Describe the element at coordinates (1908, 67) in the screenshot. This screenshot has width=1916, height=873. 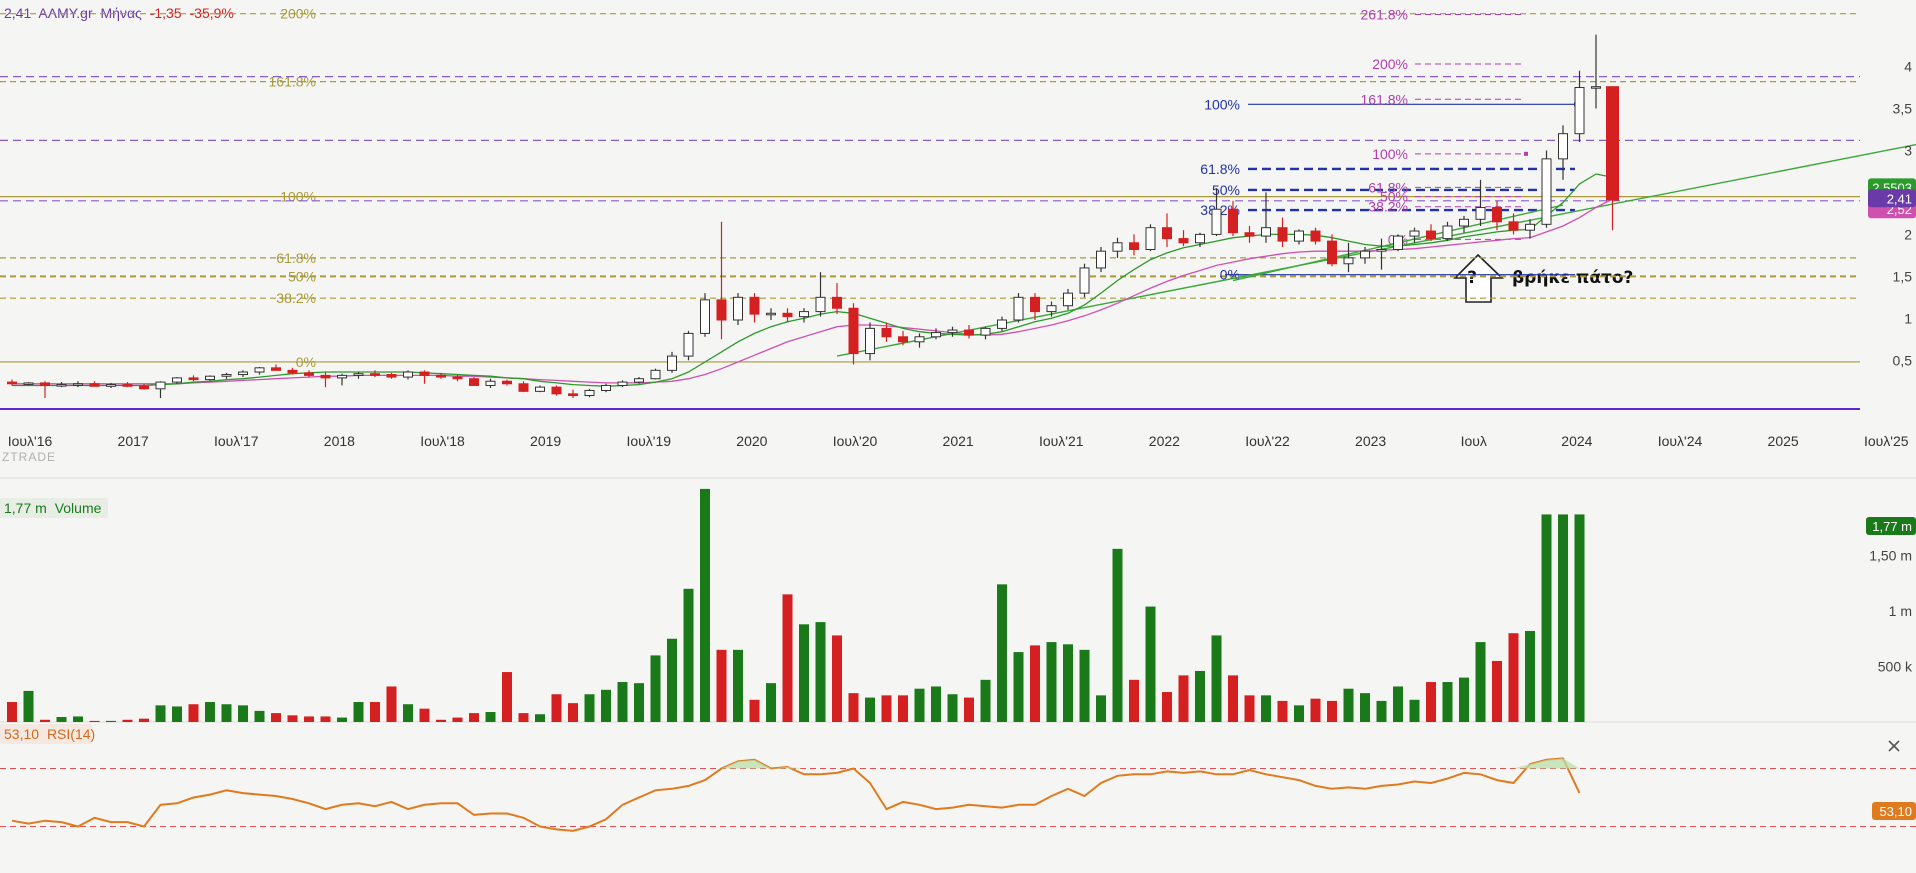
I see `y-axis-tick: 4` at that location.